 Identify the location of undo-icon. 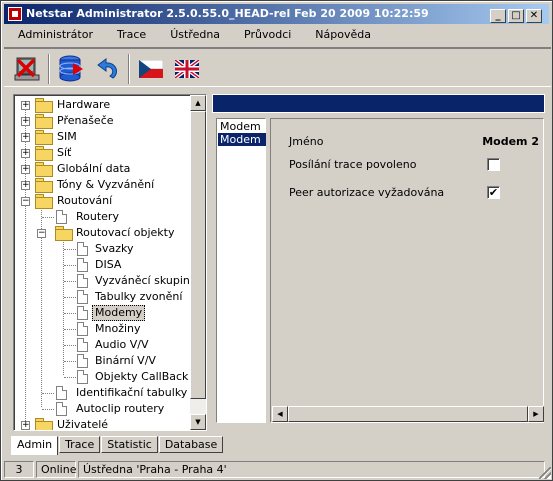
(107, 69).